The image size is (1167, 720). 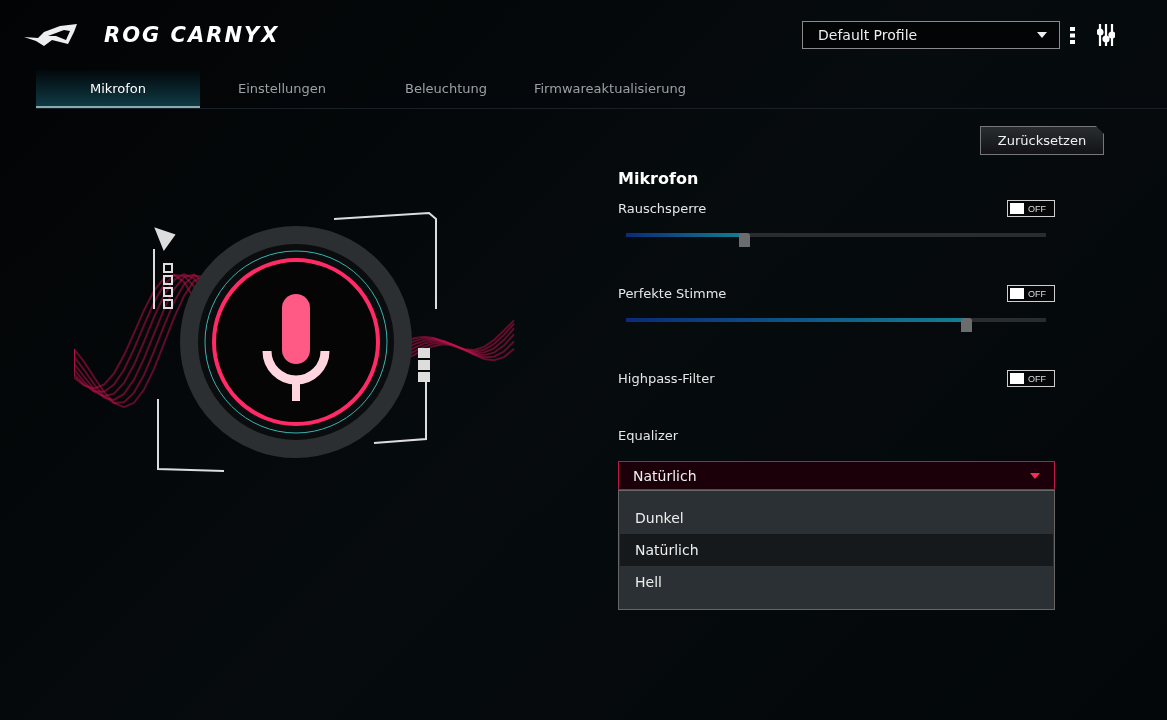 I want to click on dropdown-option: Natürlich, so click(x=836, y=550).